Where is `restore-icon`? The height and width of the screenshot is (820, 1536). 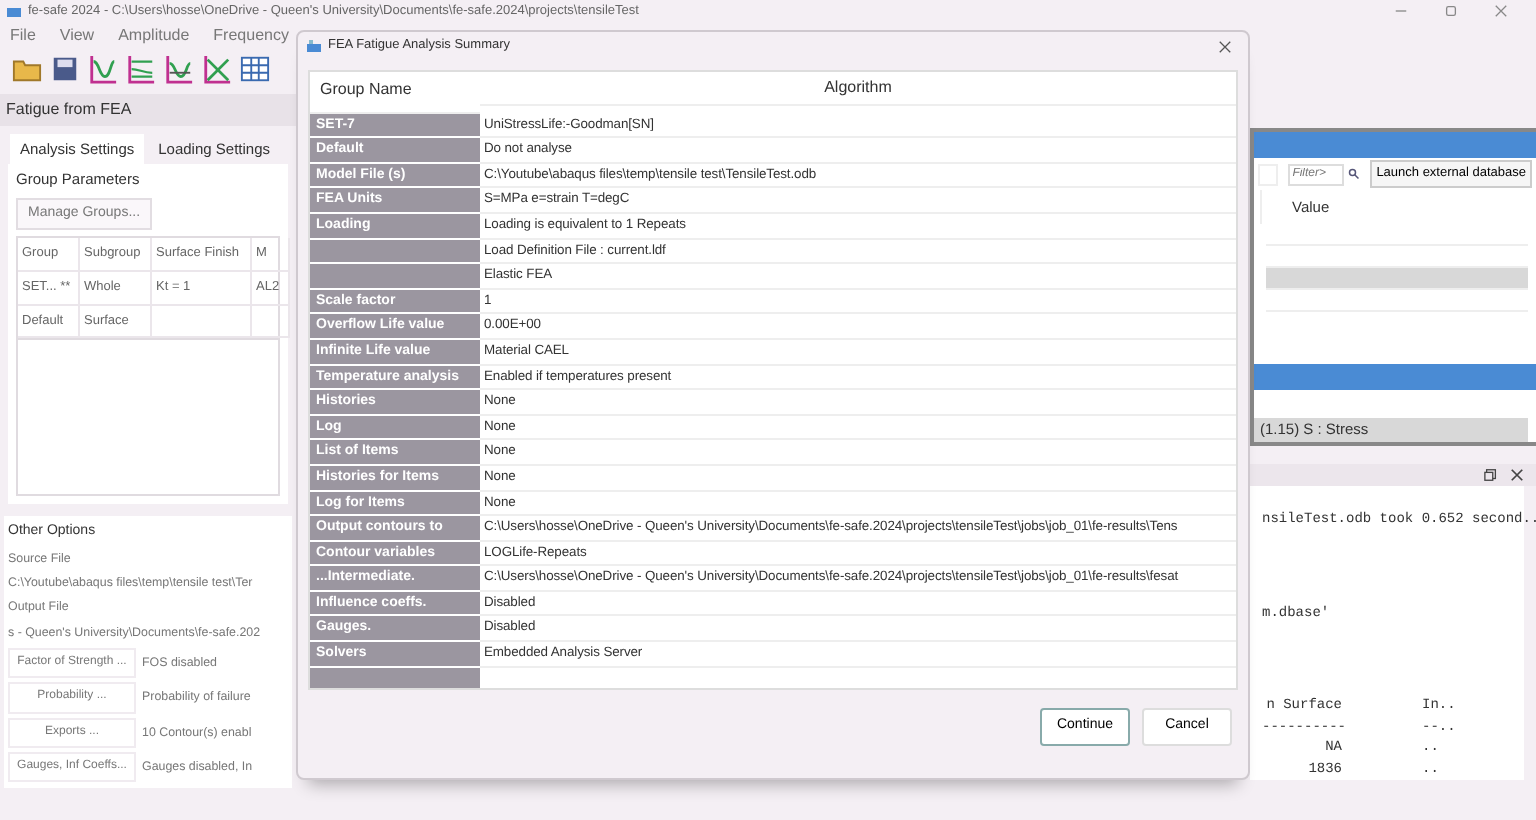 restore-icon is located at coordinates (1491, 475).